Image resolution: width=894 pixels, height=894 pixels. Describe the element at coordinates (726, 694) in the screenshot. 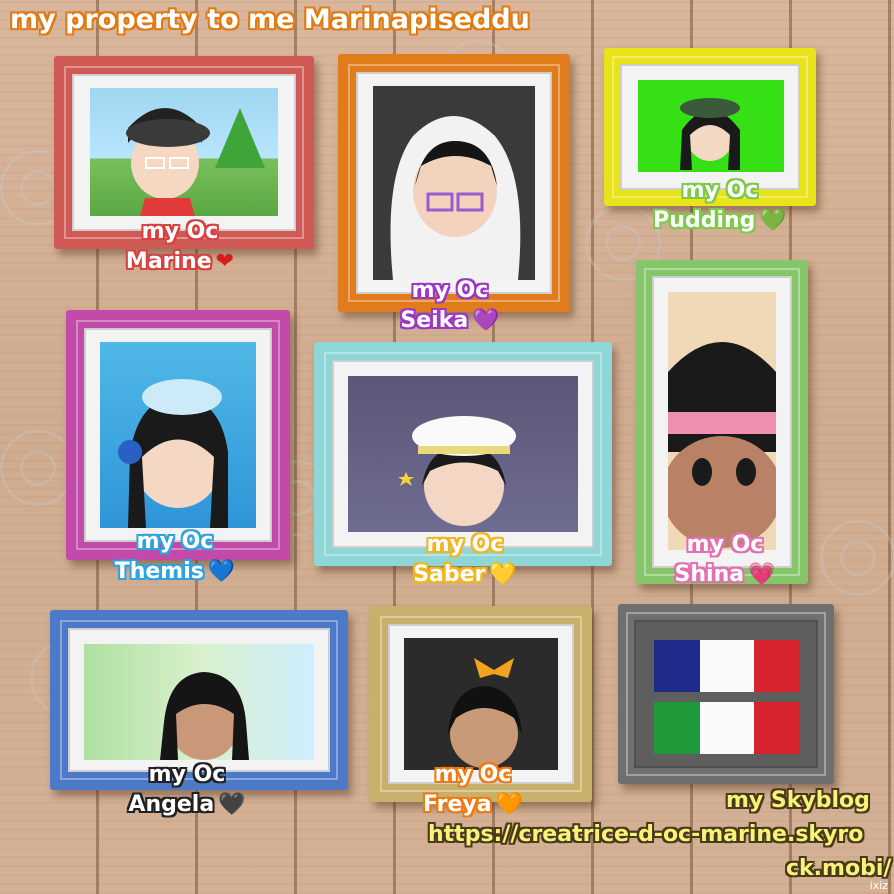

I see `frame-italy-flag` at that location.